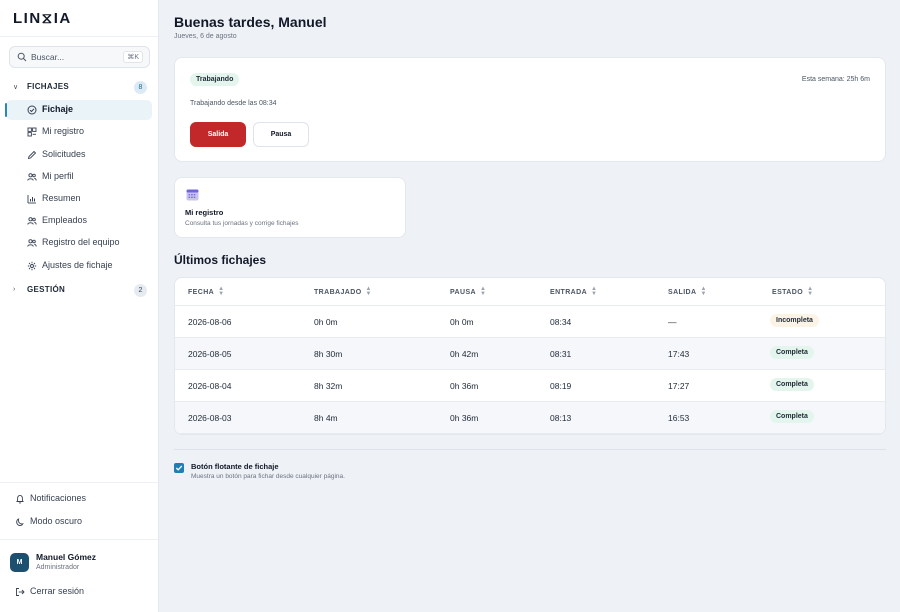 The width and height of the screenshot is (900, 612). What do you see at coordinates (235, 466) in the screenshot?
I see `floating-button-title: Botón flotante de fichaje` at bounding box center [235, 466].